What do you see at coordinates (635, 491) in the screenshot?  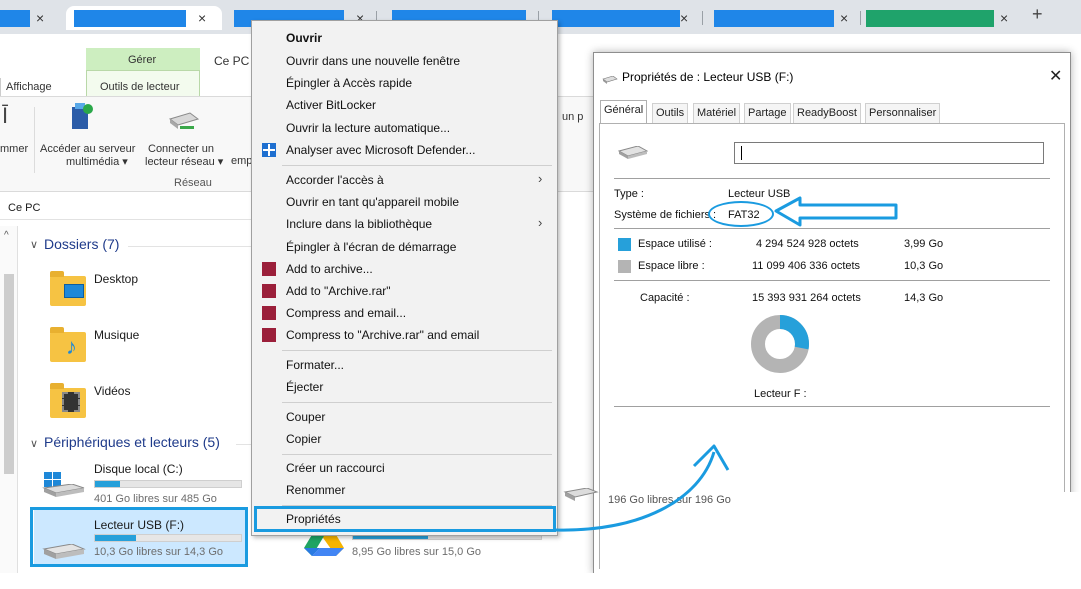 I see `curved-arrow-icon` at bounding box center [635, 491].